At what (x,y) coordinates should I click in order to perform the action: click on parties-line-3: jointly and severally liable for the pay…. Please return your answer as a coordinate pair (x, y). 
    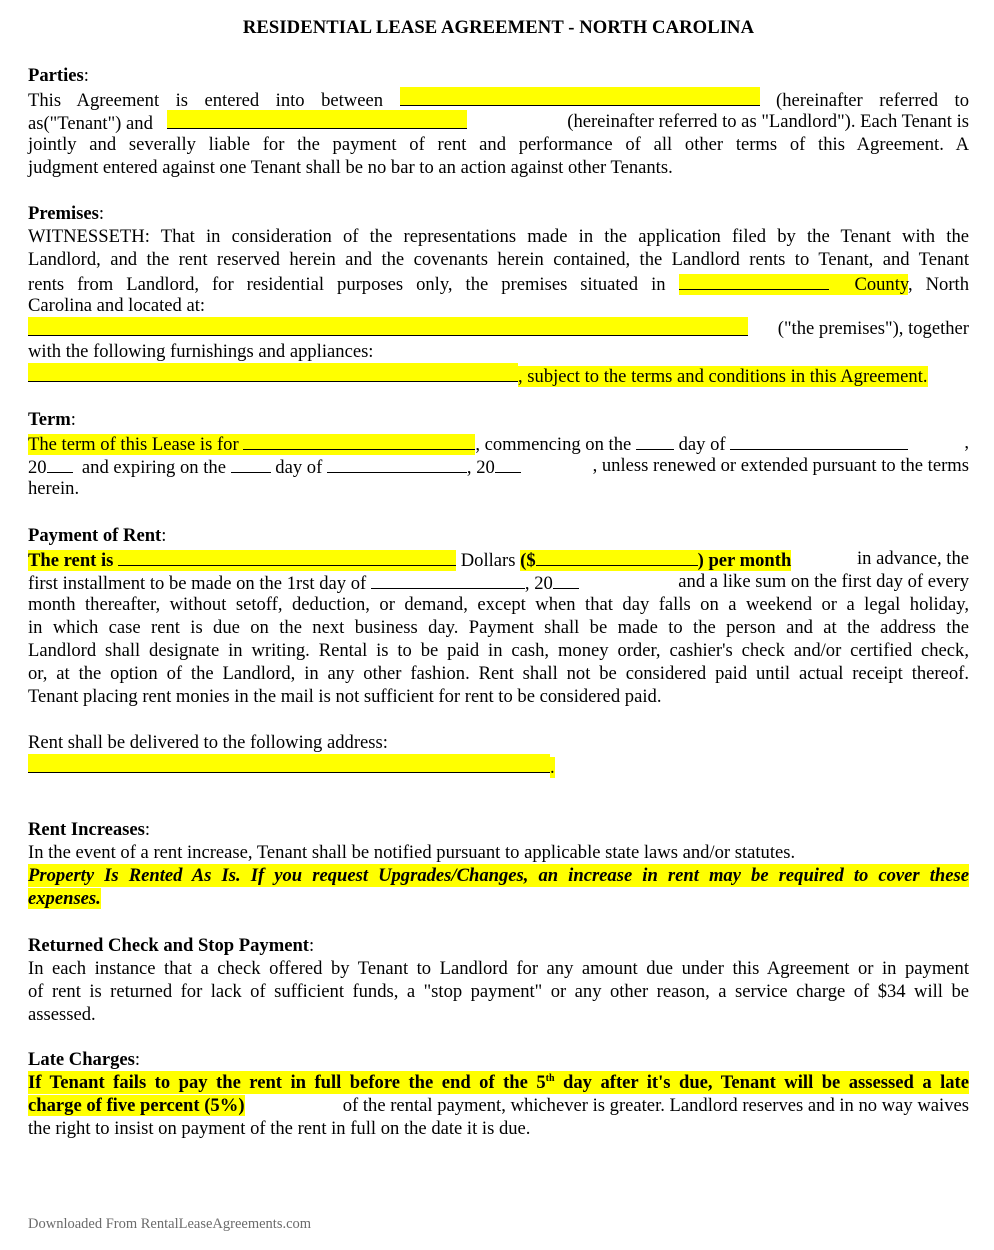
    Looking at the image, I should click on (498, 144).